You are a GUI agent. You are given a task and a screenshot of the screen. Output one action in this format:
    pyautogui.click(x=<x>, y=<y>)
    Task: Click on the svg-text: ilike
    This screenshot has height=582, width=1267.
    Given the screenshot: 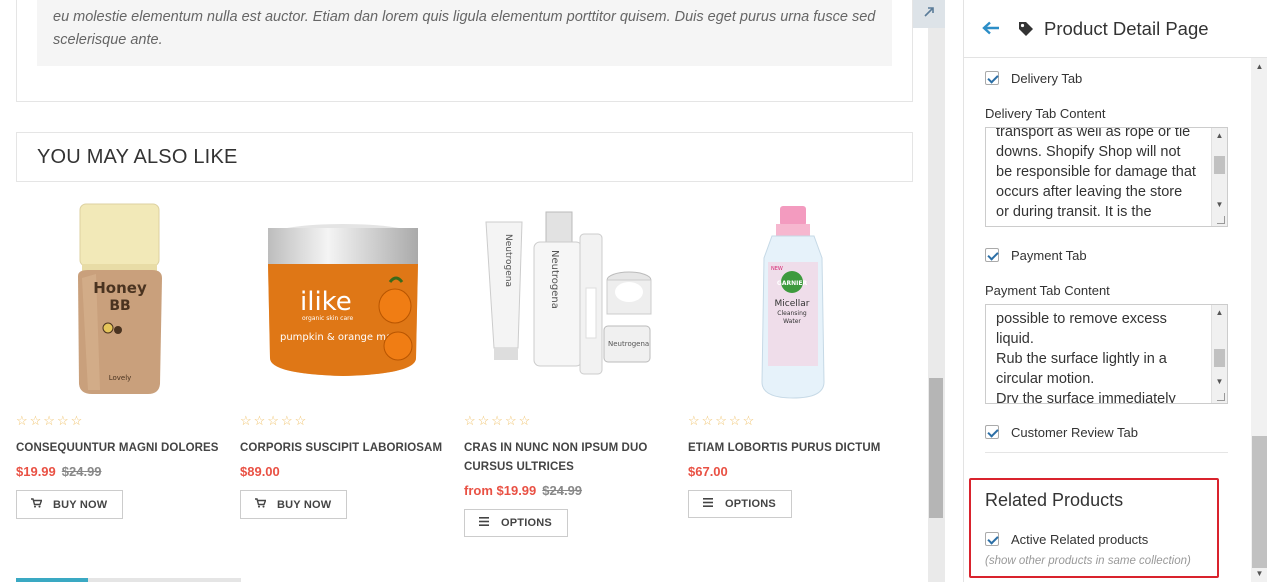 What is the action you would take?
    pyautogui.click(x=326, y=302)
    